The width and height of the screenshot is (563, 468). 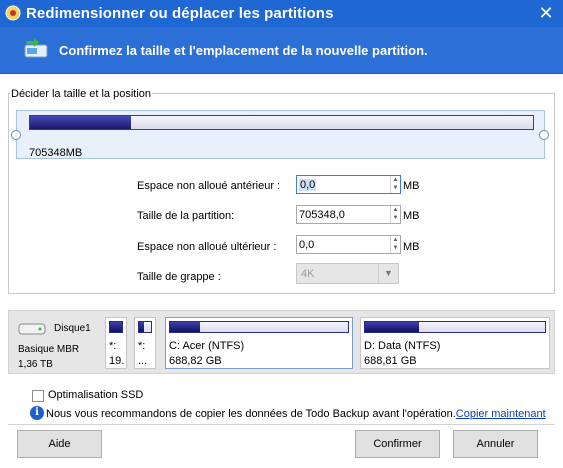 What do you see at coordinates (38, 396) in the screenshot?
I see `ssd-checkbox` at bounding box center [38, 396].